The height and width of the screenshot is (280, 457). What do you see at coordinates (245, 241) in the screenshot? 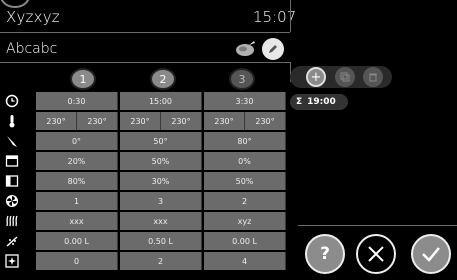
I see `step-3-water: 0.00 L` at bounding box center [245, 241].